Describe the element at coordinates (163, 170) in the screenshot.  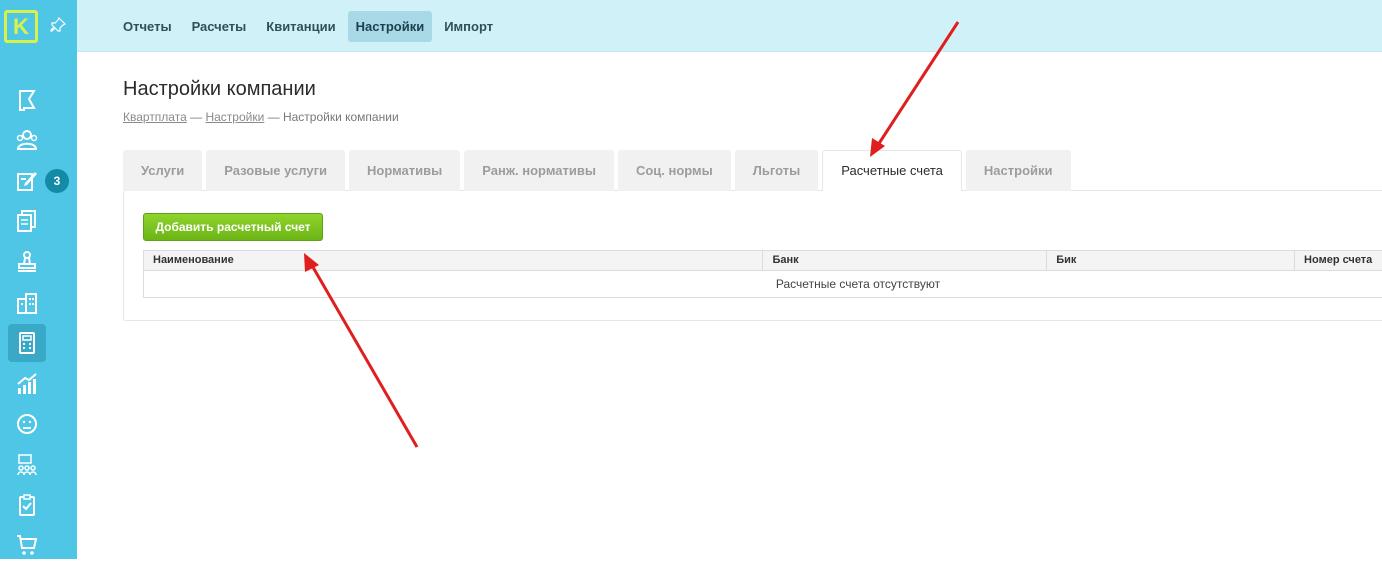
I see `tab-services: Услуги` at that location.